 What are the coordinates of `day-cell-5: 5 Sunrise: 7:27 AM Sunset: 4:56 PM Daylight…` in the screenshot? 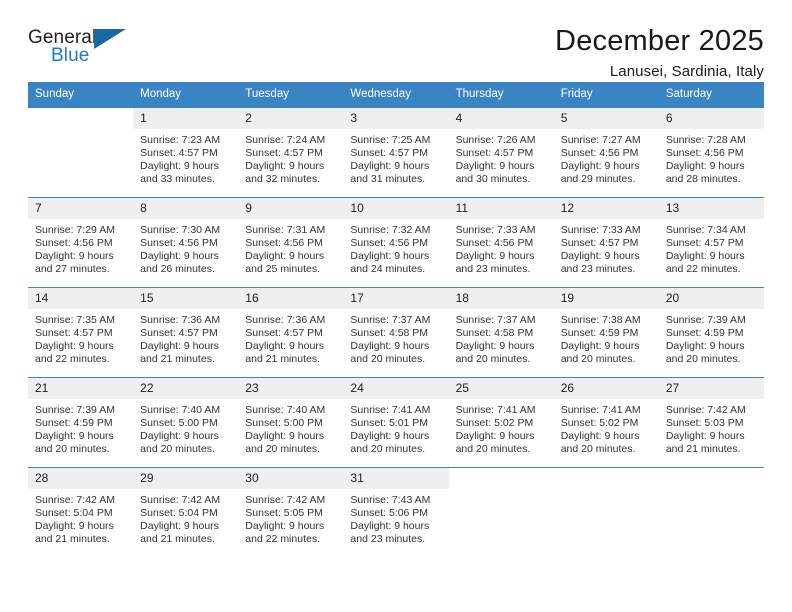 It's located at (606, 152).